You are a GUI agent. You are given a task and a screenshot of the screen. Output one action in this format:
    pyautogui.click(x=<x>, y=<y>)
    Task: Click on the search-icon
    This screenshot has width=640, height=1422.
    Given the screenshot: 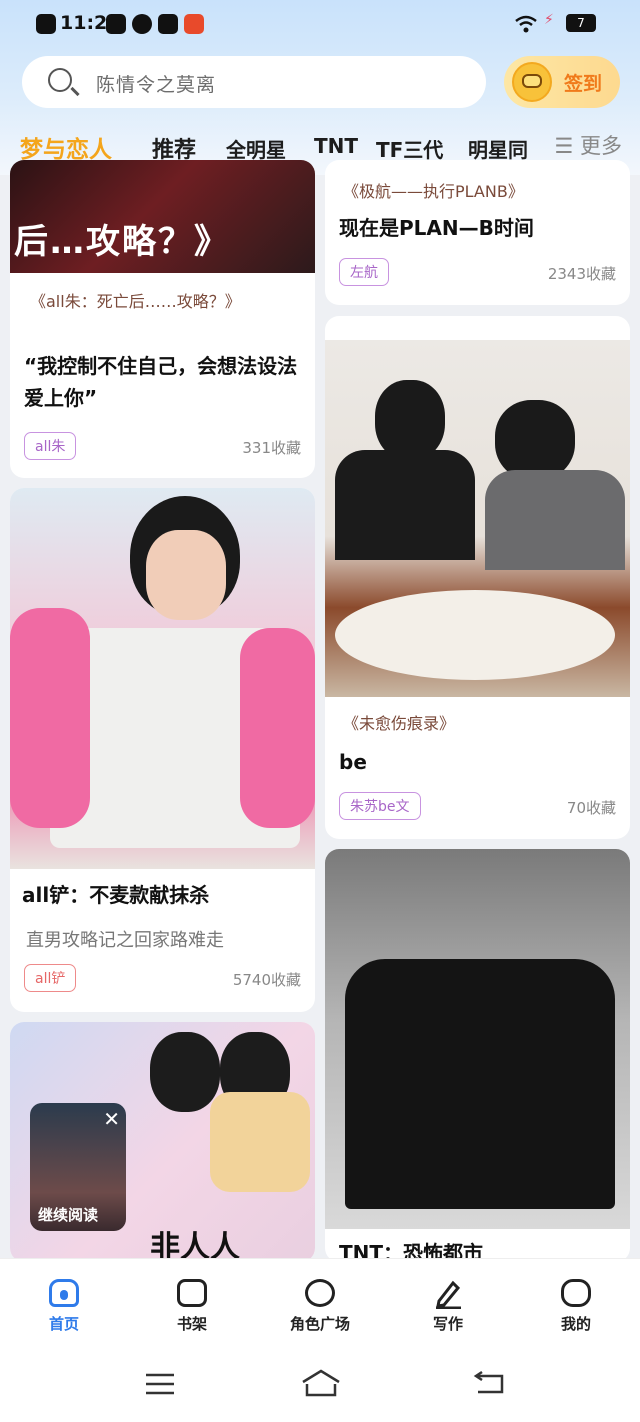 What is the action you would take?
    pyautogui.click(x=60, y=80)
    